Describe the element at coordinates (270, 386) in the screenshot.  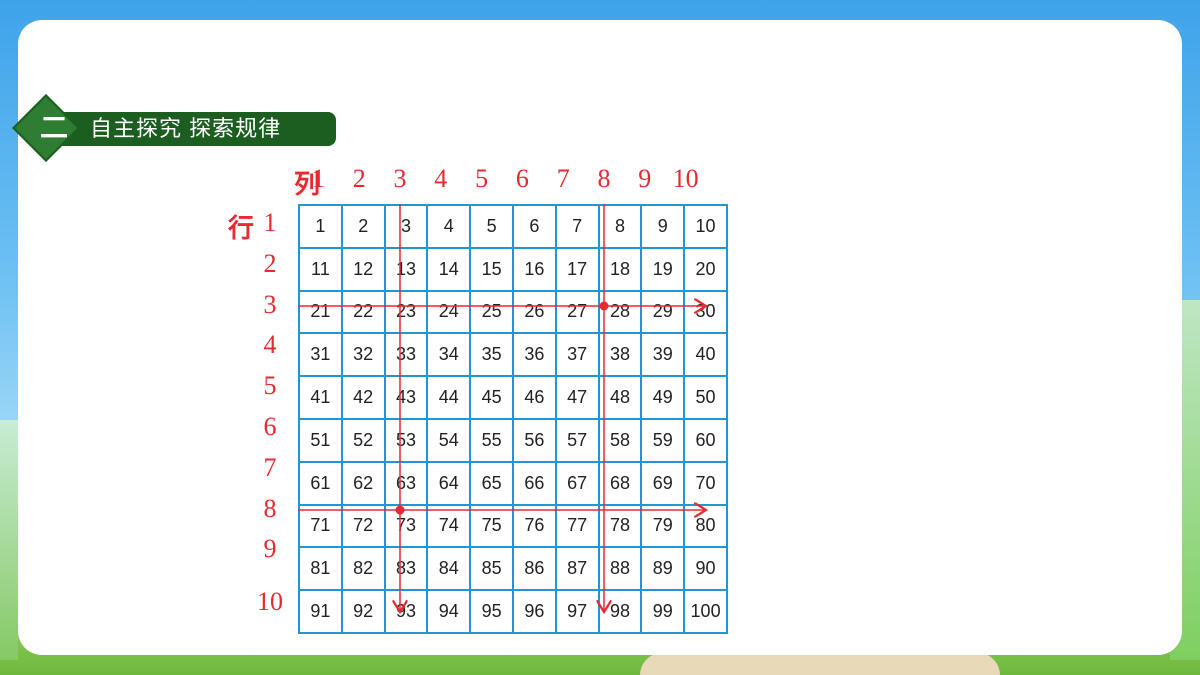
I see `row-number: 5` at that location.